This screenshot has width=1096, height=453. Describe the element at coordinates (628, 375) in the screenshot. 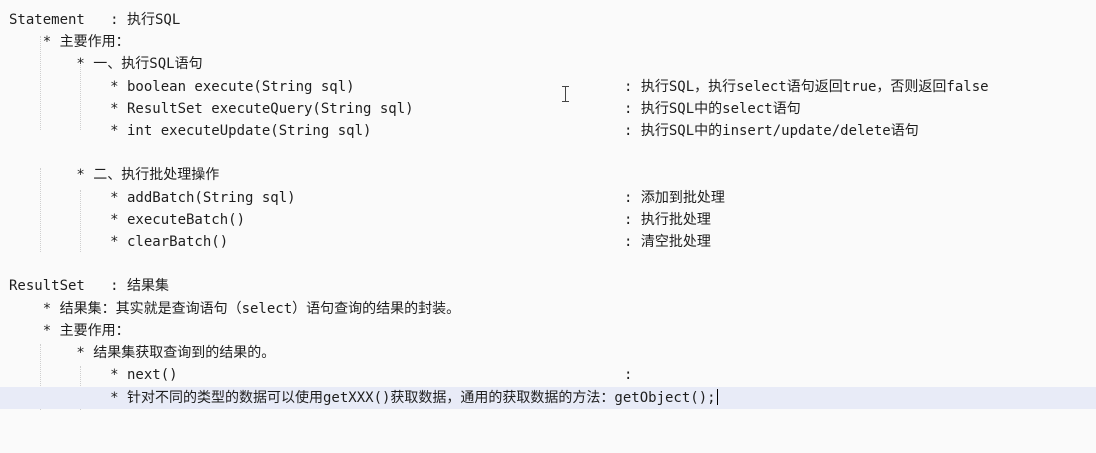

I see `line-comment: :` at that location.